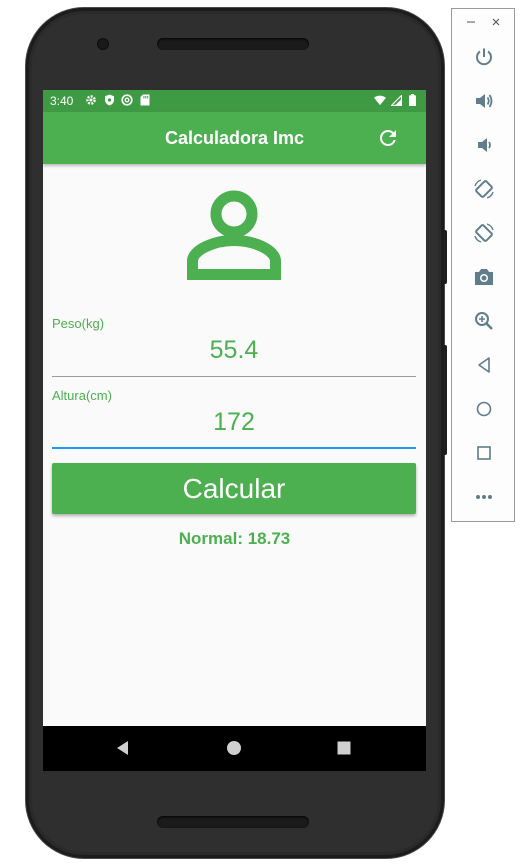 The image size is (525, 864). What do you see at coordinates (118, 100) in the screenshot?
I see `status-notification-icons` at bounding box center [118, 100].